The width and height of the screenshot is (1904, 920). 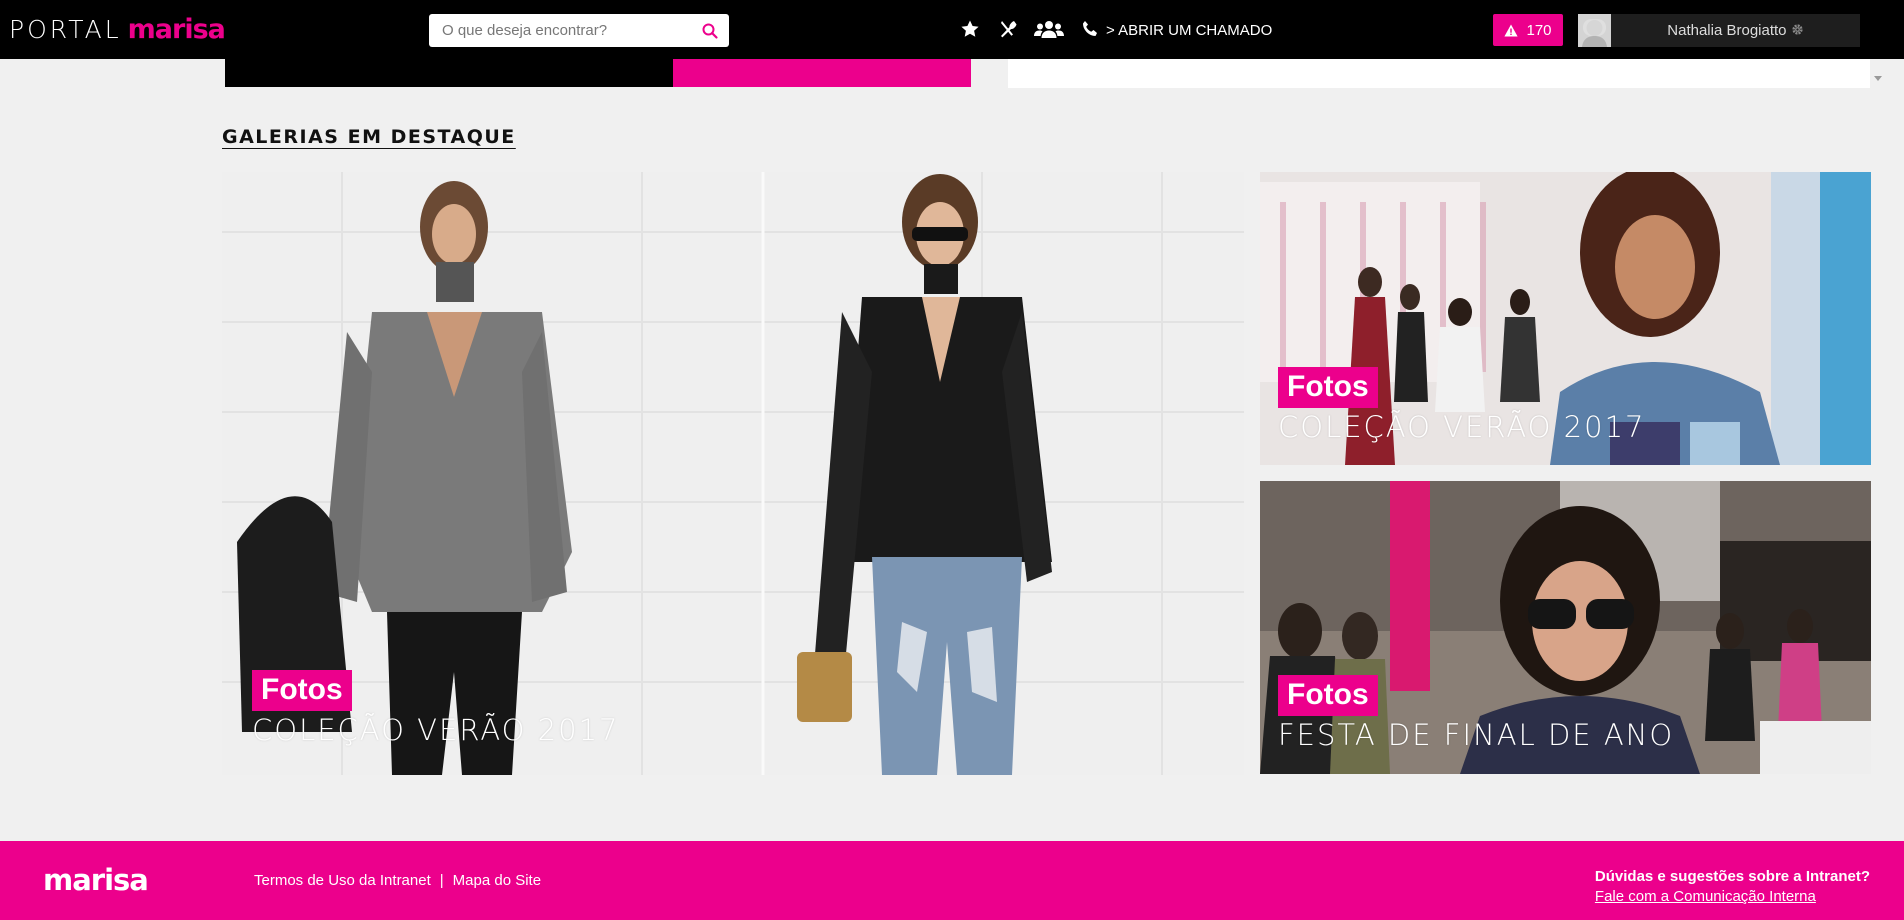 I want to click on logo-brand-text: marisa, so click(x=176, y=29).